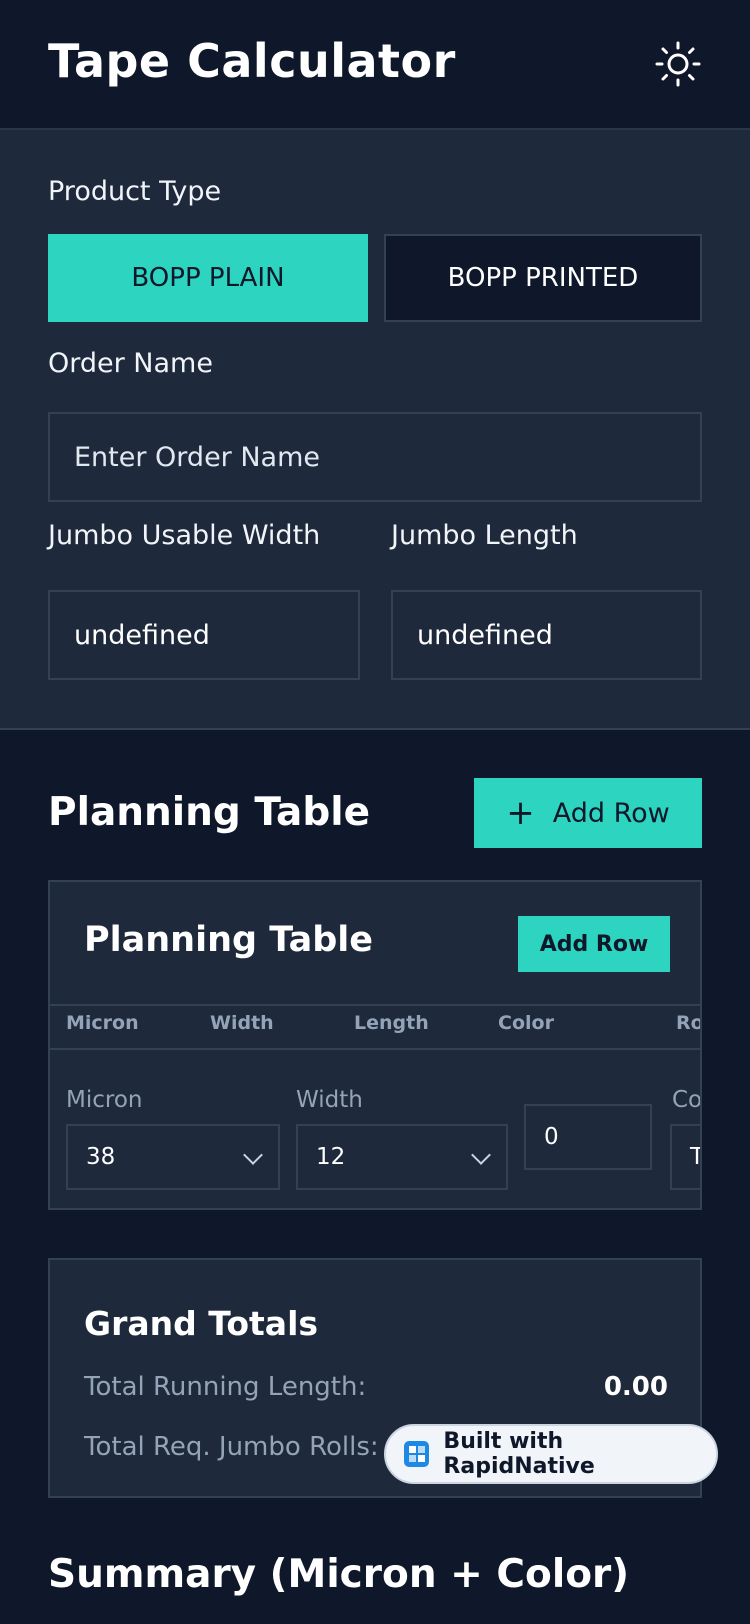  What do you see at coordinates (611, 813) in the screenshot?
I see `add-row-label: Add Row` at bounding box center [611, 813].